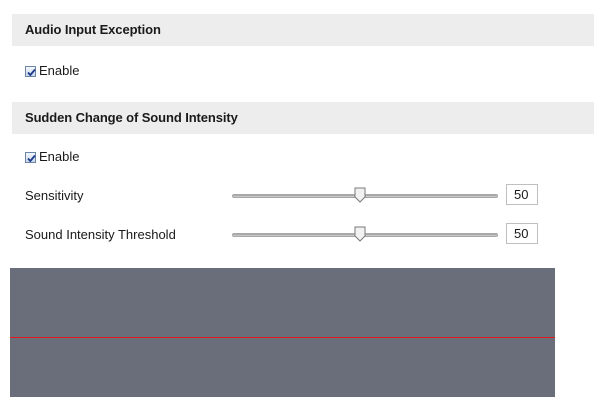  What do you see at coordinates (282, 337) in the screenshot?
I see `threshold-line` at bounding box center [282, 337].